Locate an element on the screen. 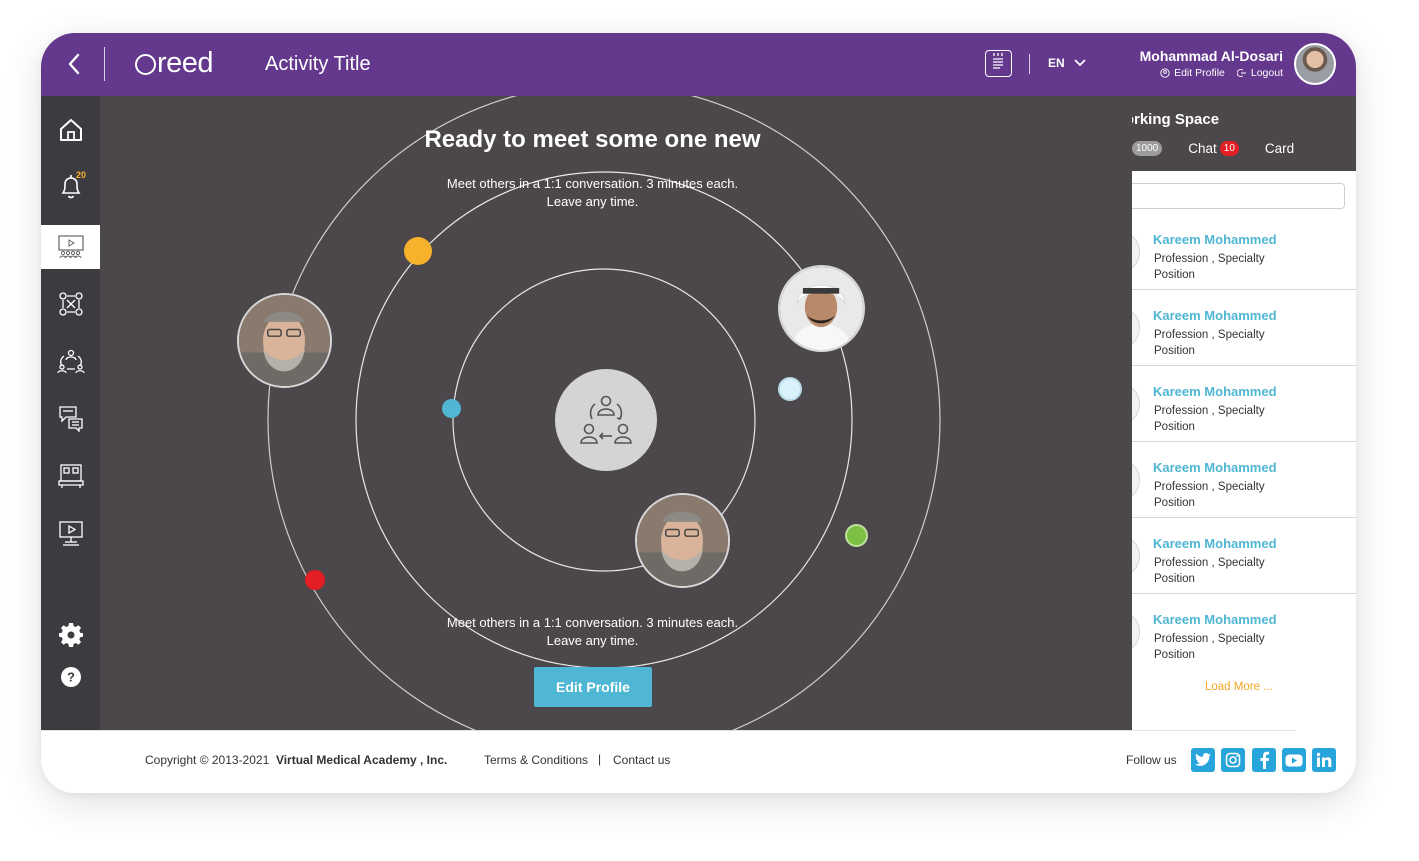  youtube-icon is located at coordinates (1294, 760).